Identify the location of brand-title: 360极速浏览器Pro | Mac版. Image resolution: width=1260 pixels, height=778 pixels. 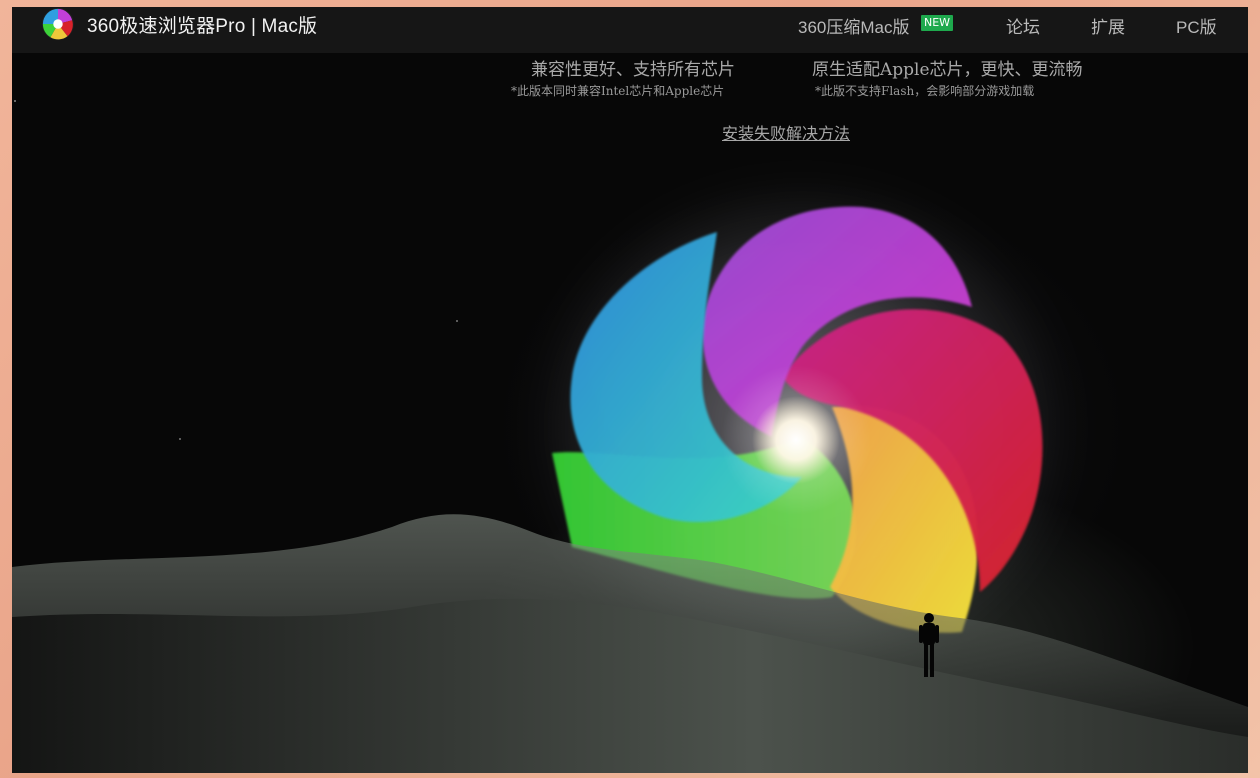
(202, 24).